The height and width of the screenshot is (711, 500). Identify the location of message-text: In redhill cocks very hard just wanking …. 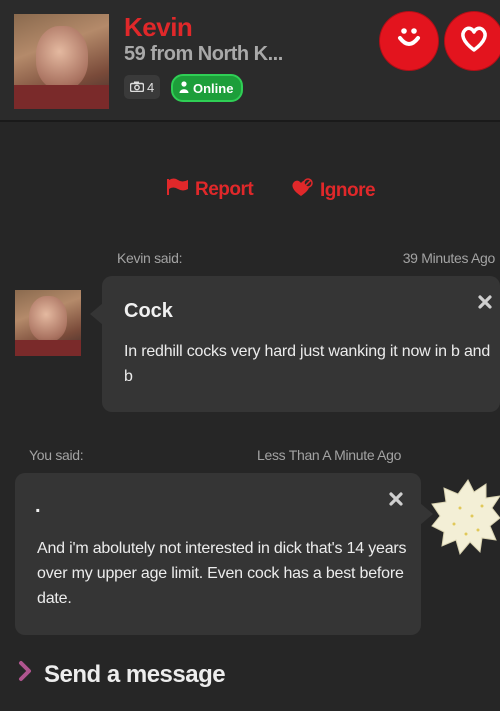
(307, 364).